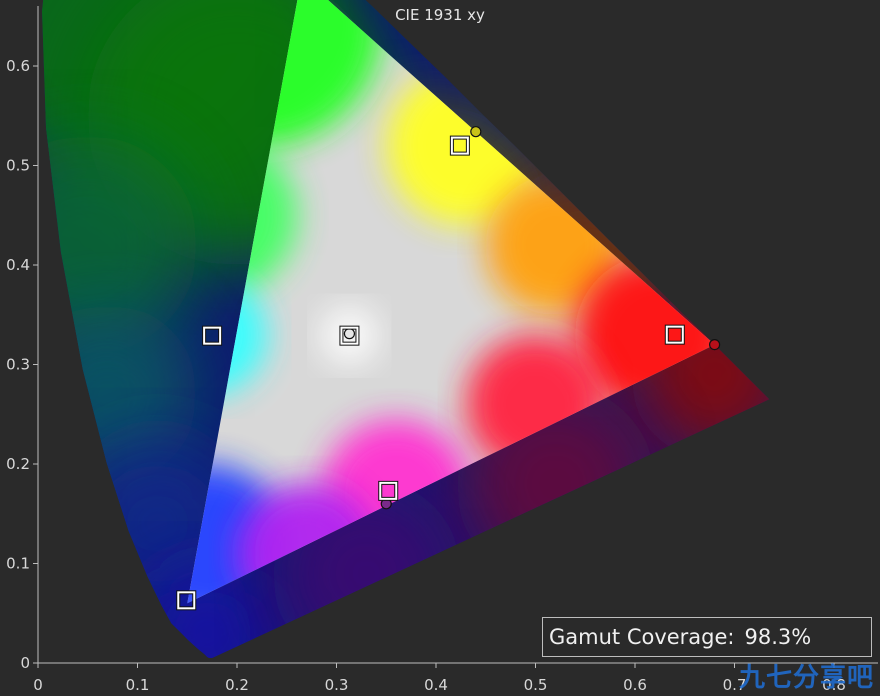 The height and width of the screenshot is (696, 880). I want to click on watermark-logo: 九七分享吧, so click(806, 678).